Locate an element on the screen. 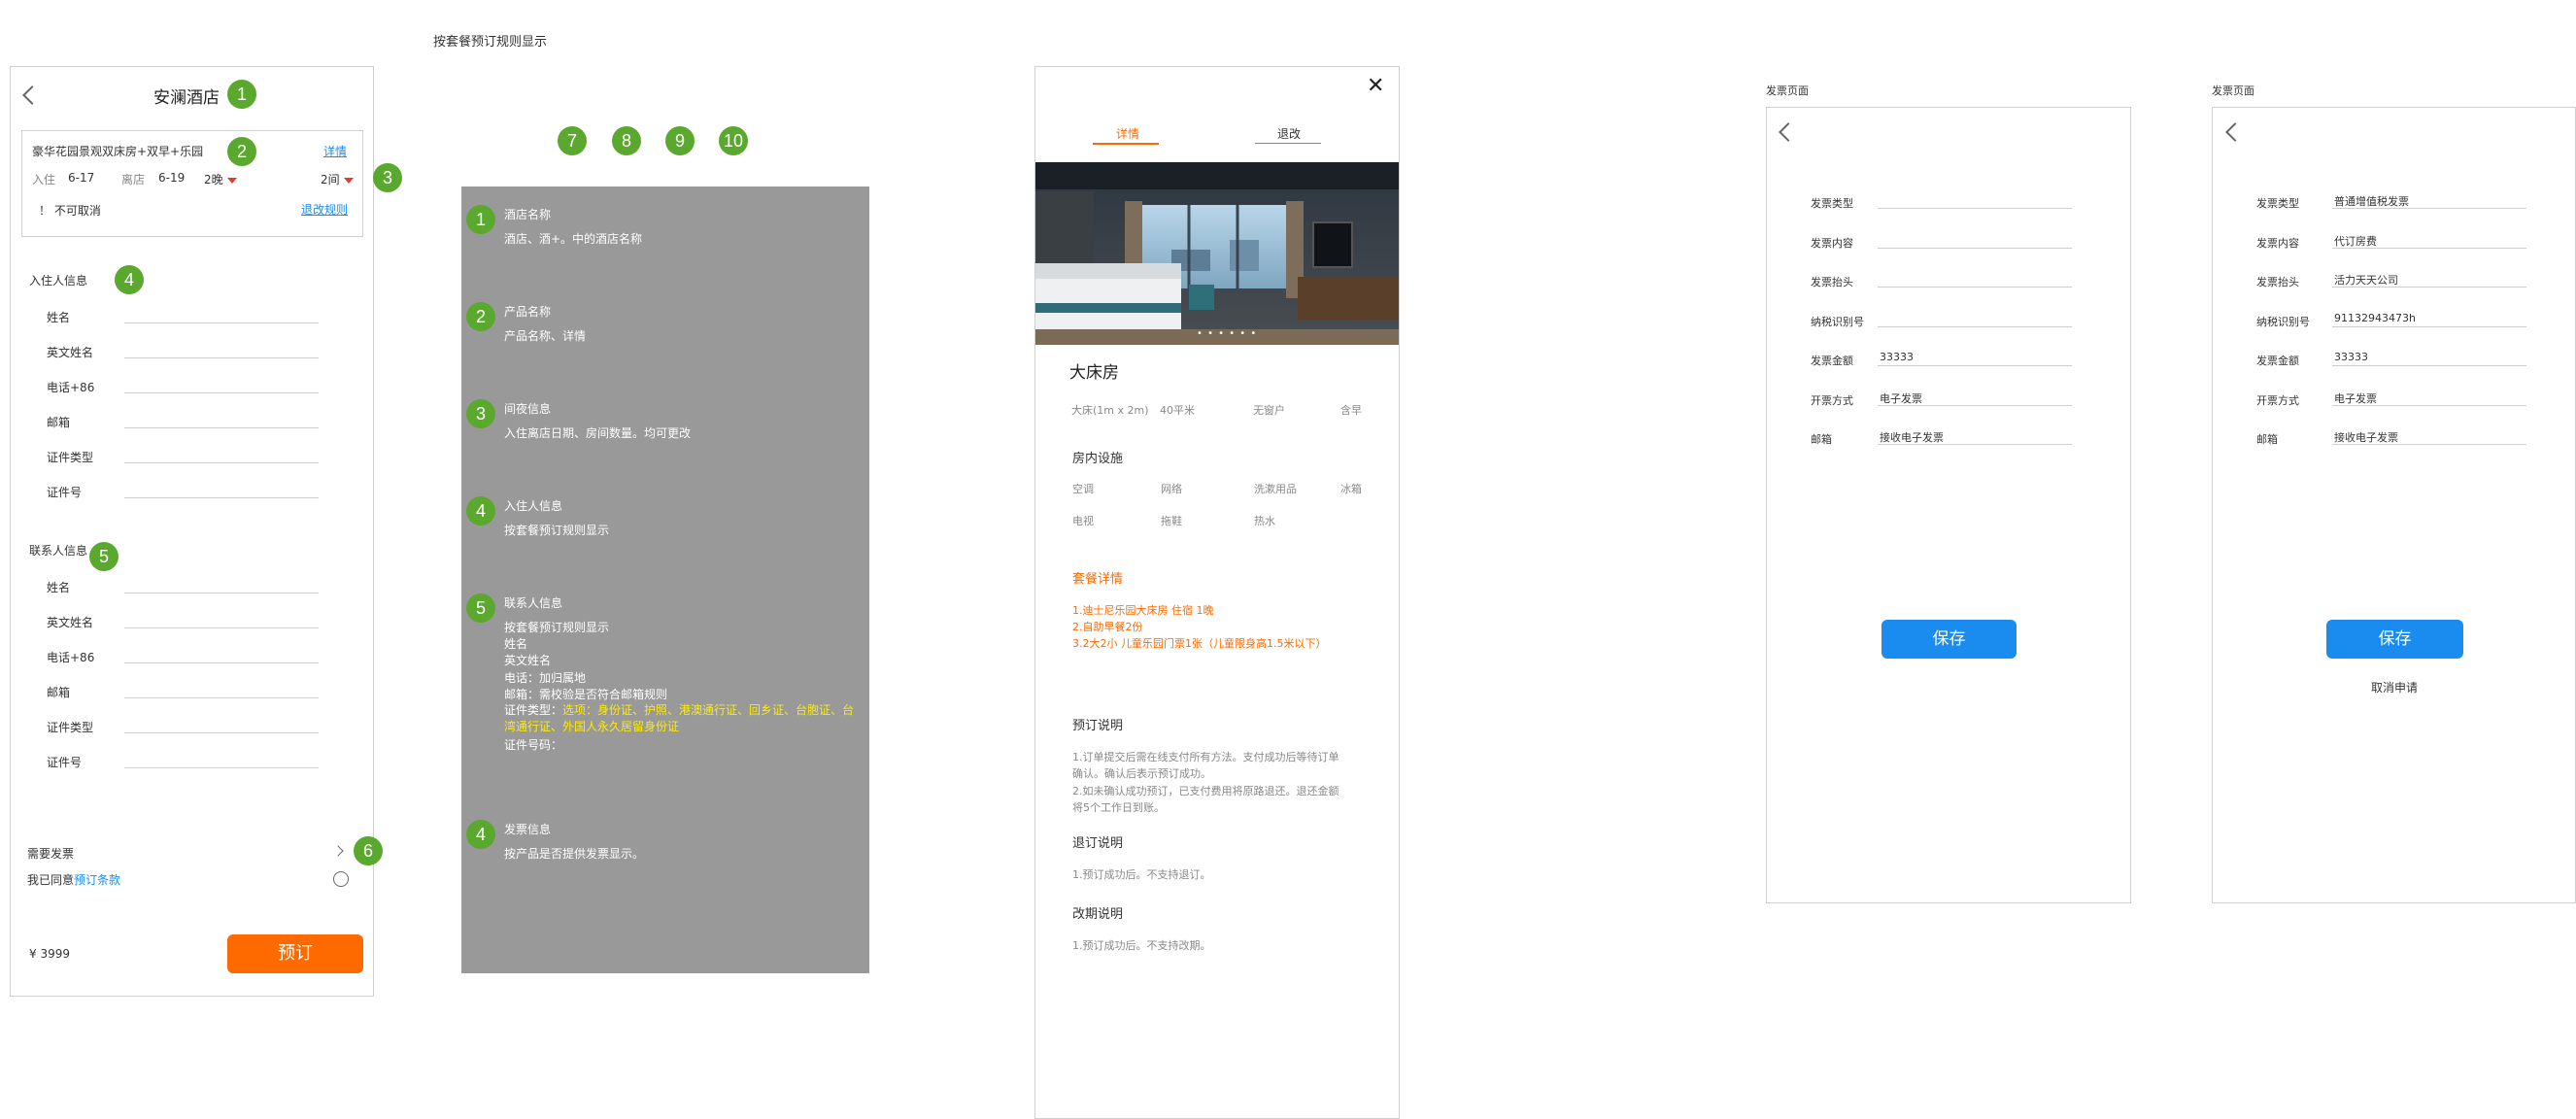 This screenshot has height=1119, width=2576. badge-8: 8 is located at coordinates (626, 140).